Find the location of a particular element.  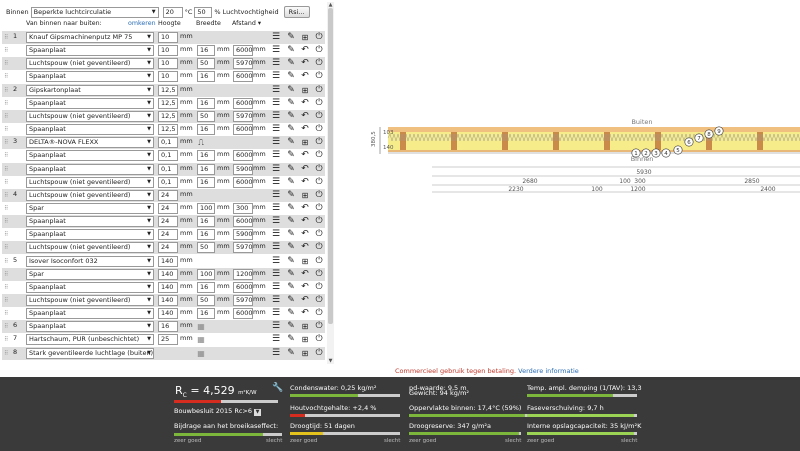

width-input: 50 is located at coordinates (206, 116).